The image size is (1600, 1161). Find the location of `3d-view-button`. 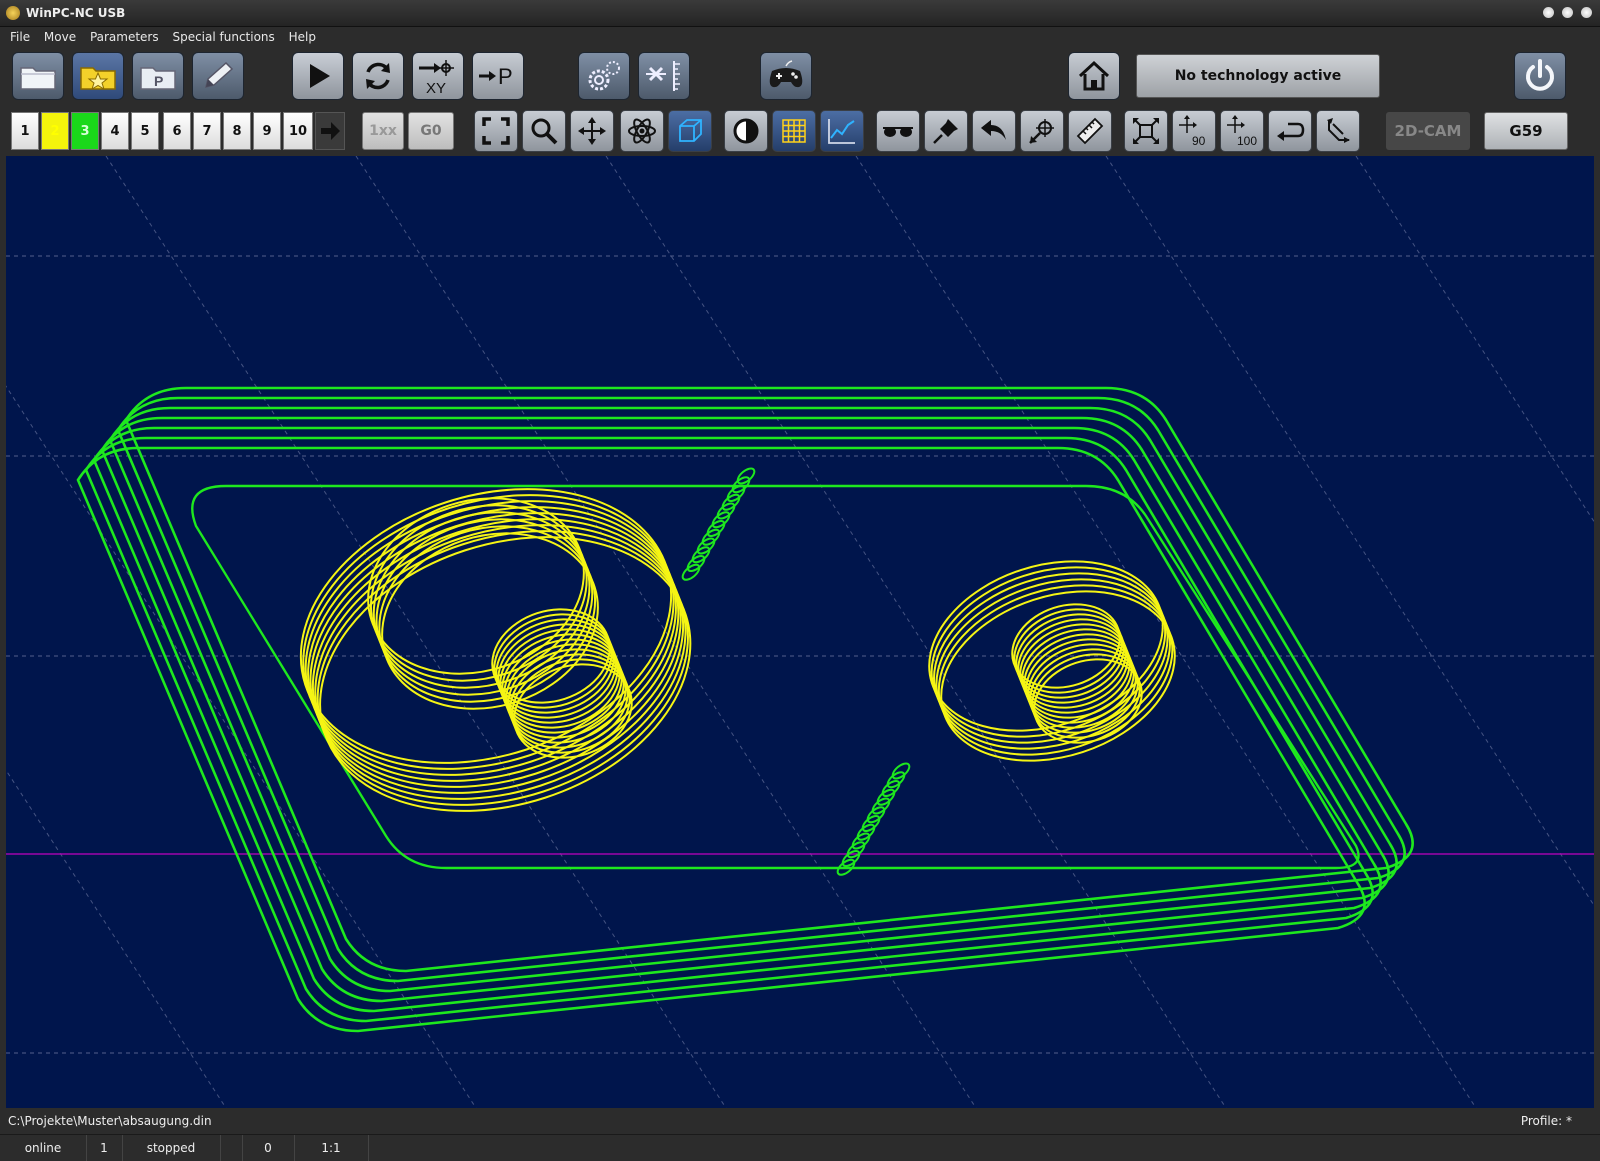

3d-view-button is located at coordinates (690, 131).